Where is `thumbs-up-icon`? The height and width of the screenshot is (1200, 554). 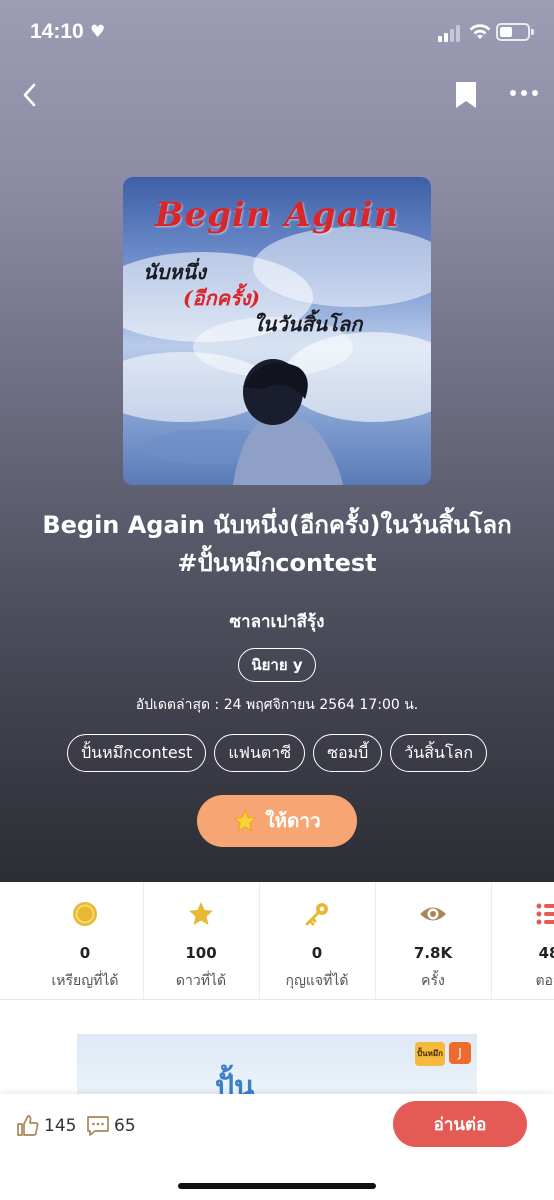 thumbs-up-icon is located at coordinates (28, 1125).